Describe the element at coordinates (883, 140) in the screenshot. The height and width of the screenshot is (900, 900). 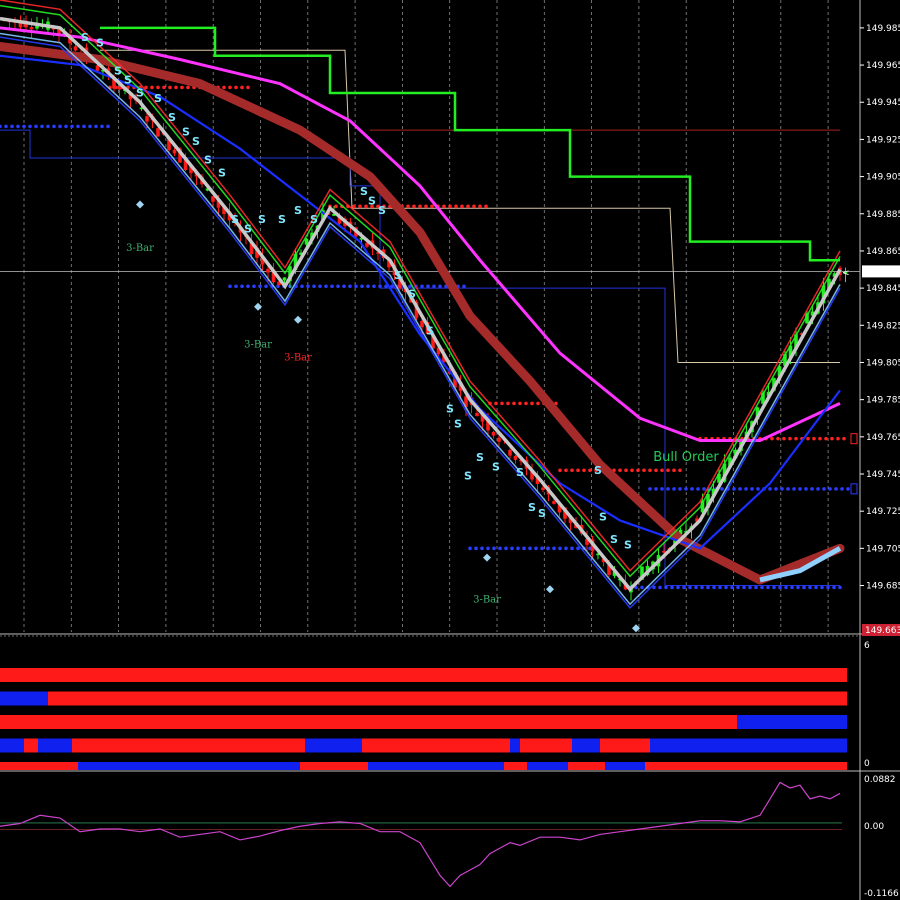
I see `price-axis-tick-label: 149.925` at that location.